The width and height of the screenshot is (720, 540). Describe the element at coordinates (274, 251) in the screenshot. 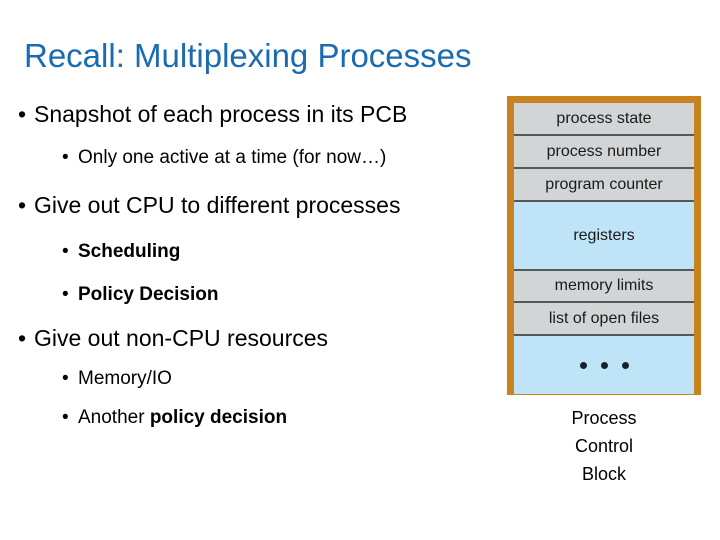

I see `bullet-item-3: • Scheduling` at that location.